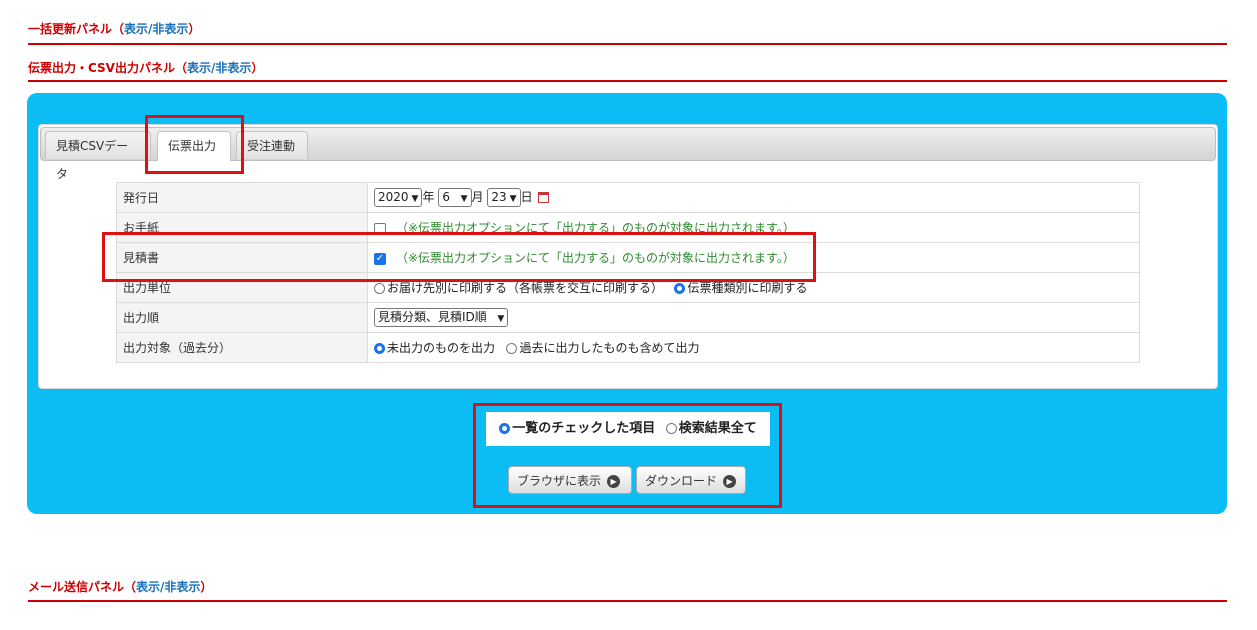 The width and height of the screenshot is (1257, 630). What do you see at coordinates (379, 348) in the screenshot?
I see `output-target-radio-unoutput` at bounding box center [379, 348].